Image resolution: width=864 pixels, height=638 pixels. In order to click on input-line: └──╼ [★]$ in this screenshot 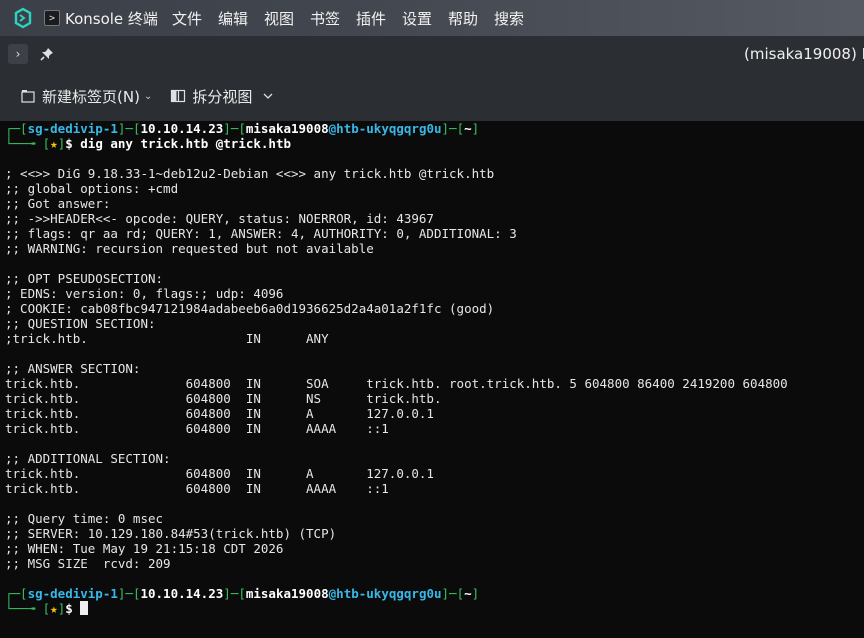, I will do `click(434, 608)`.